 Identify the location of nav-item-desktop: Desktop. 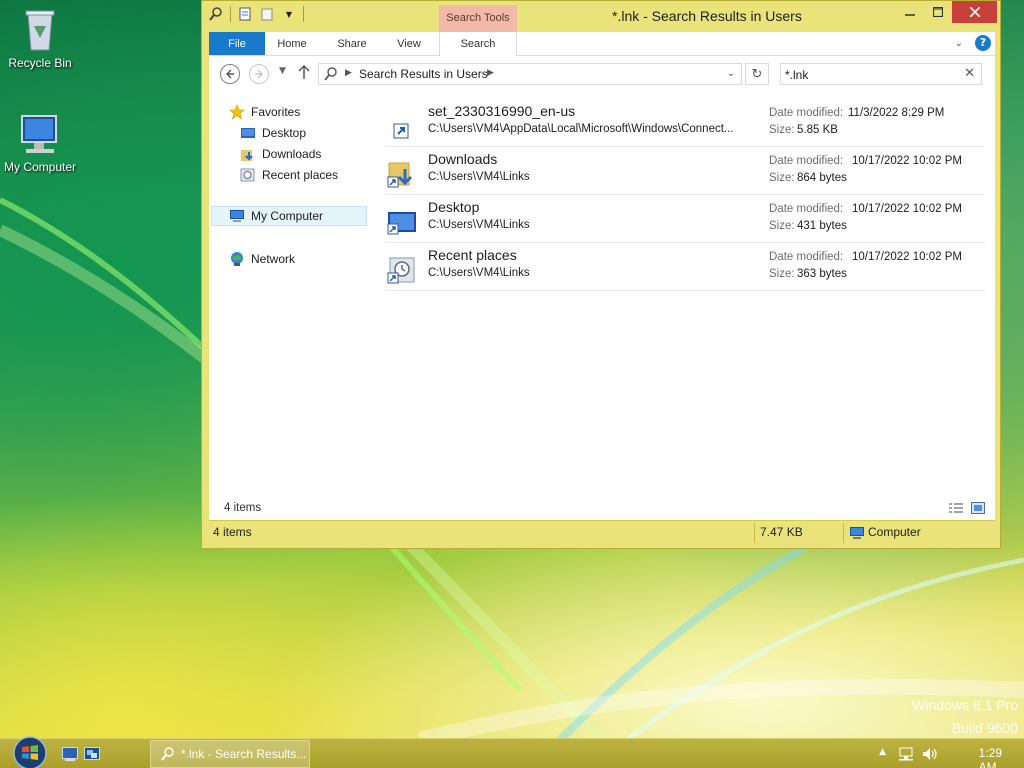
(273, 133).